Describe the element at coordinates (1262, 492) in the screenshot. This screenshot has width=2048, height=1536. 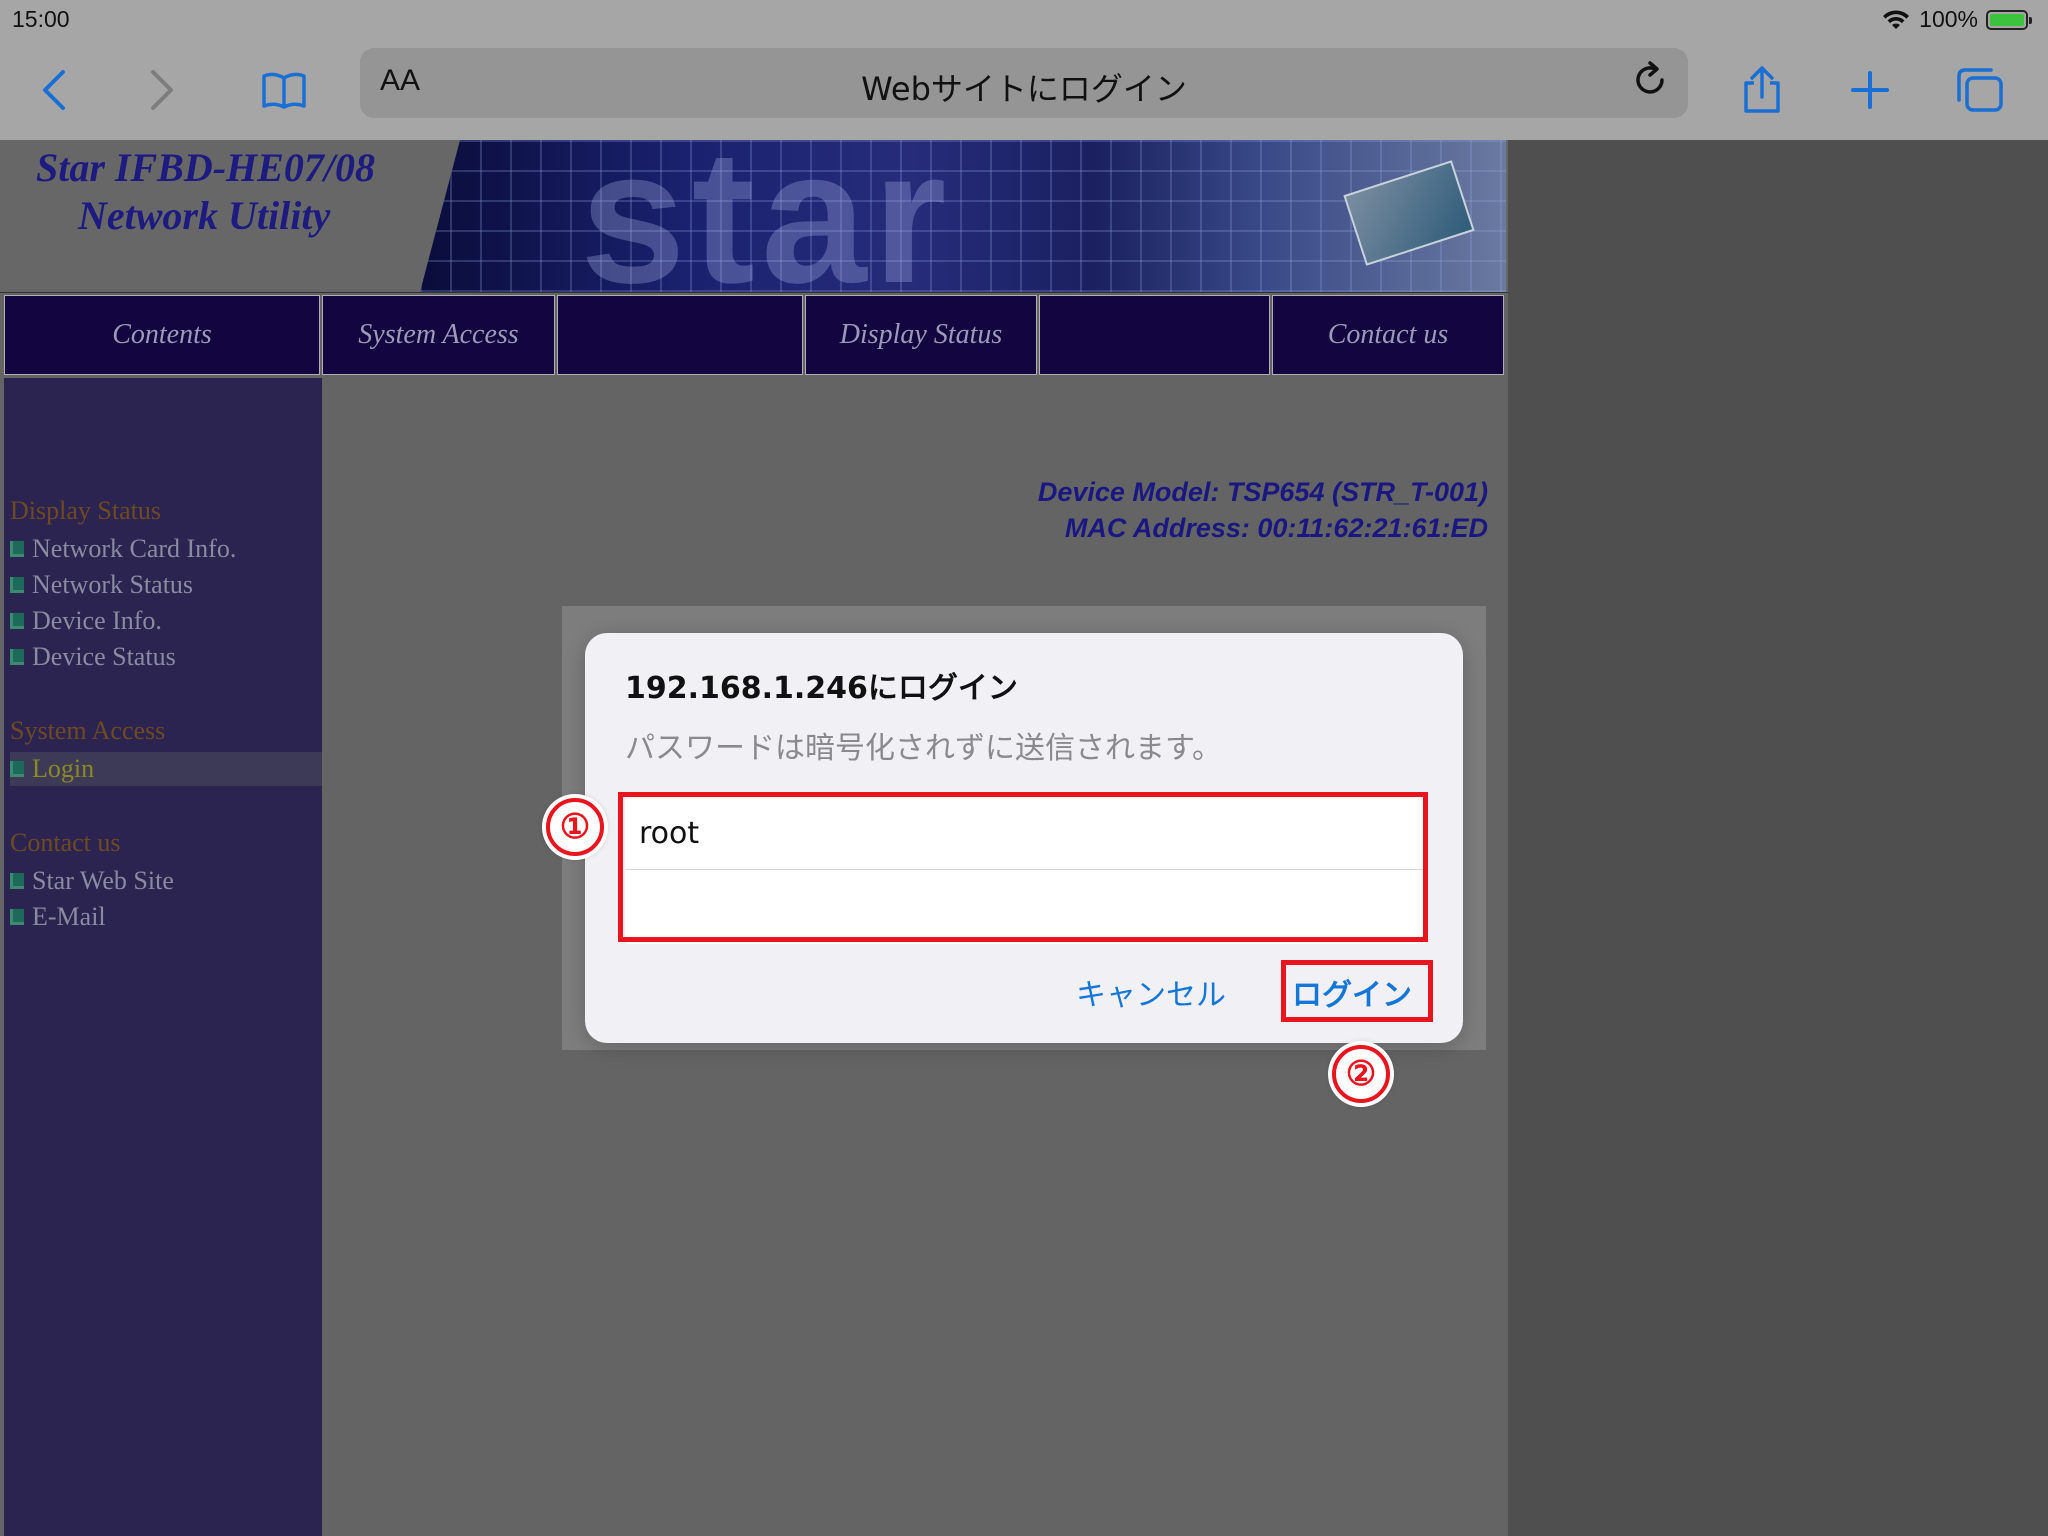
I see `device-model: Device Model: TSP654 (STR_T-001)` at that location.